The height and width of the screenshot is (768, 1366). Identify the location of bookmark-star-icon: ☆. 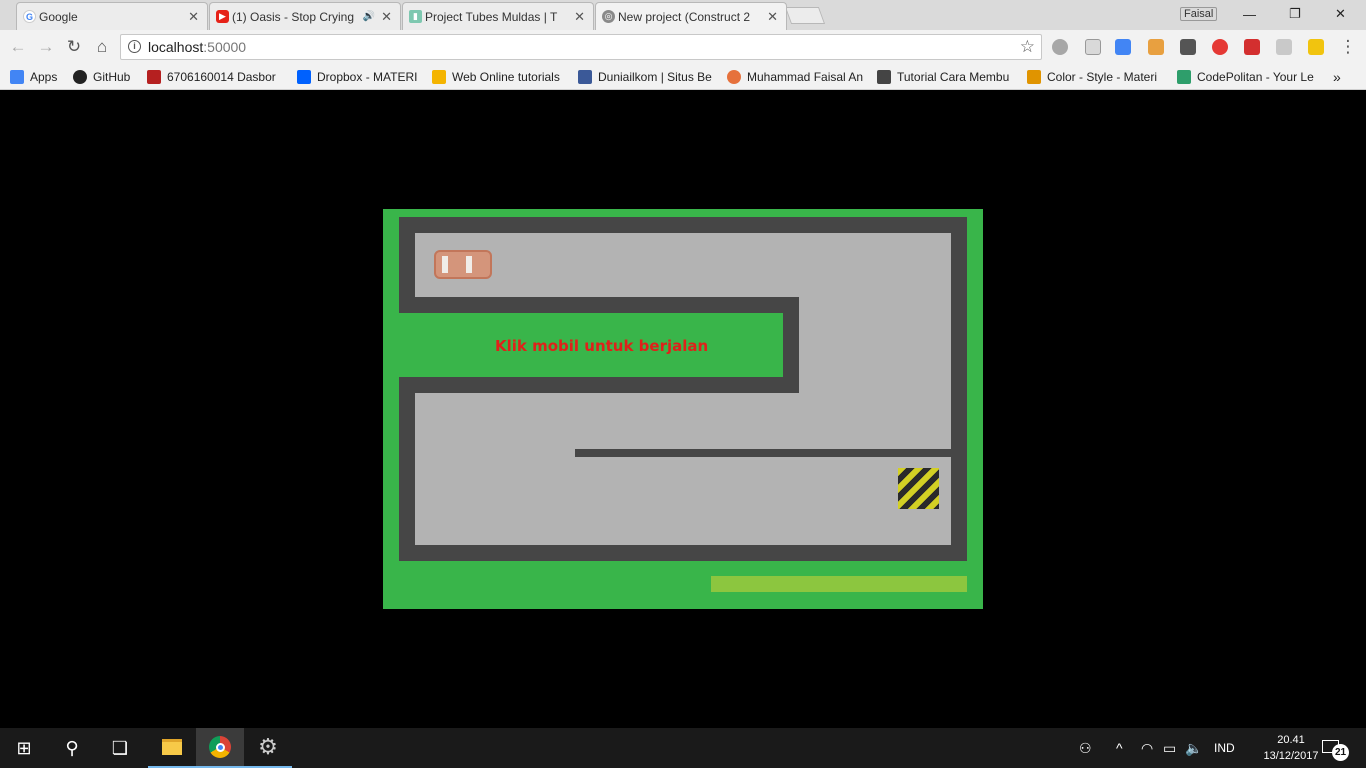
(1027, 47).